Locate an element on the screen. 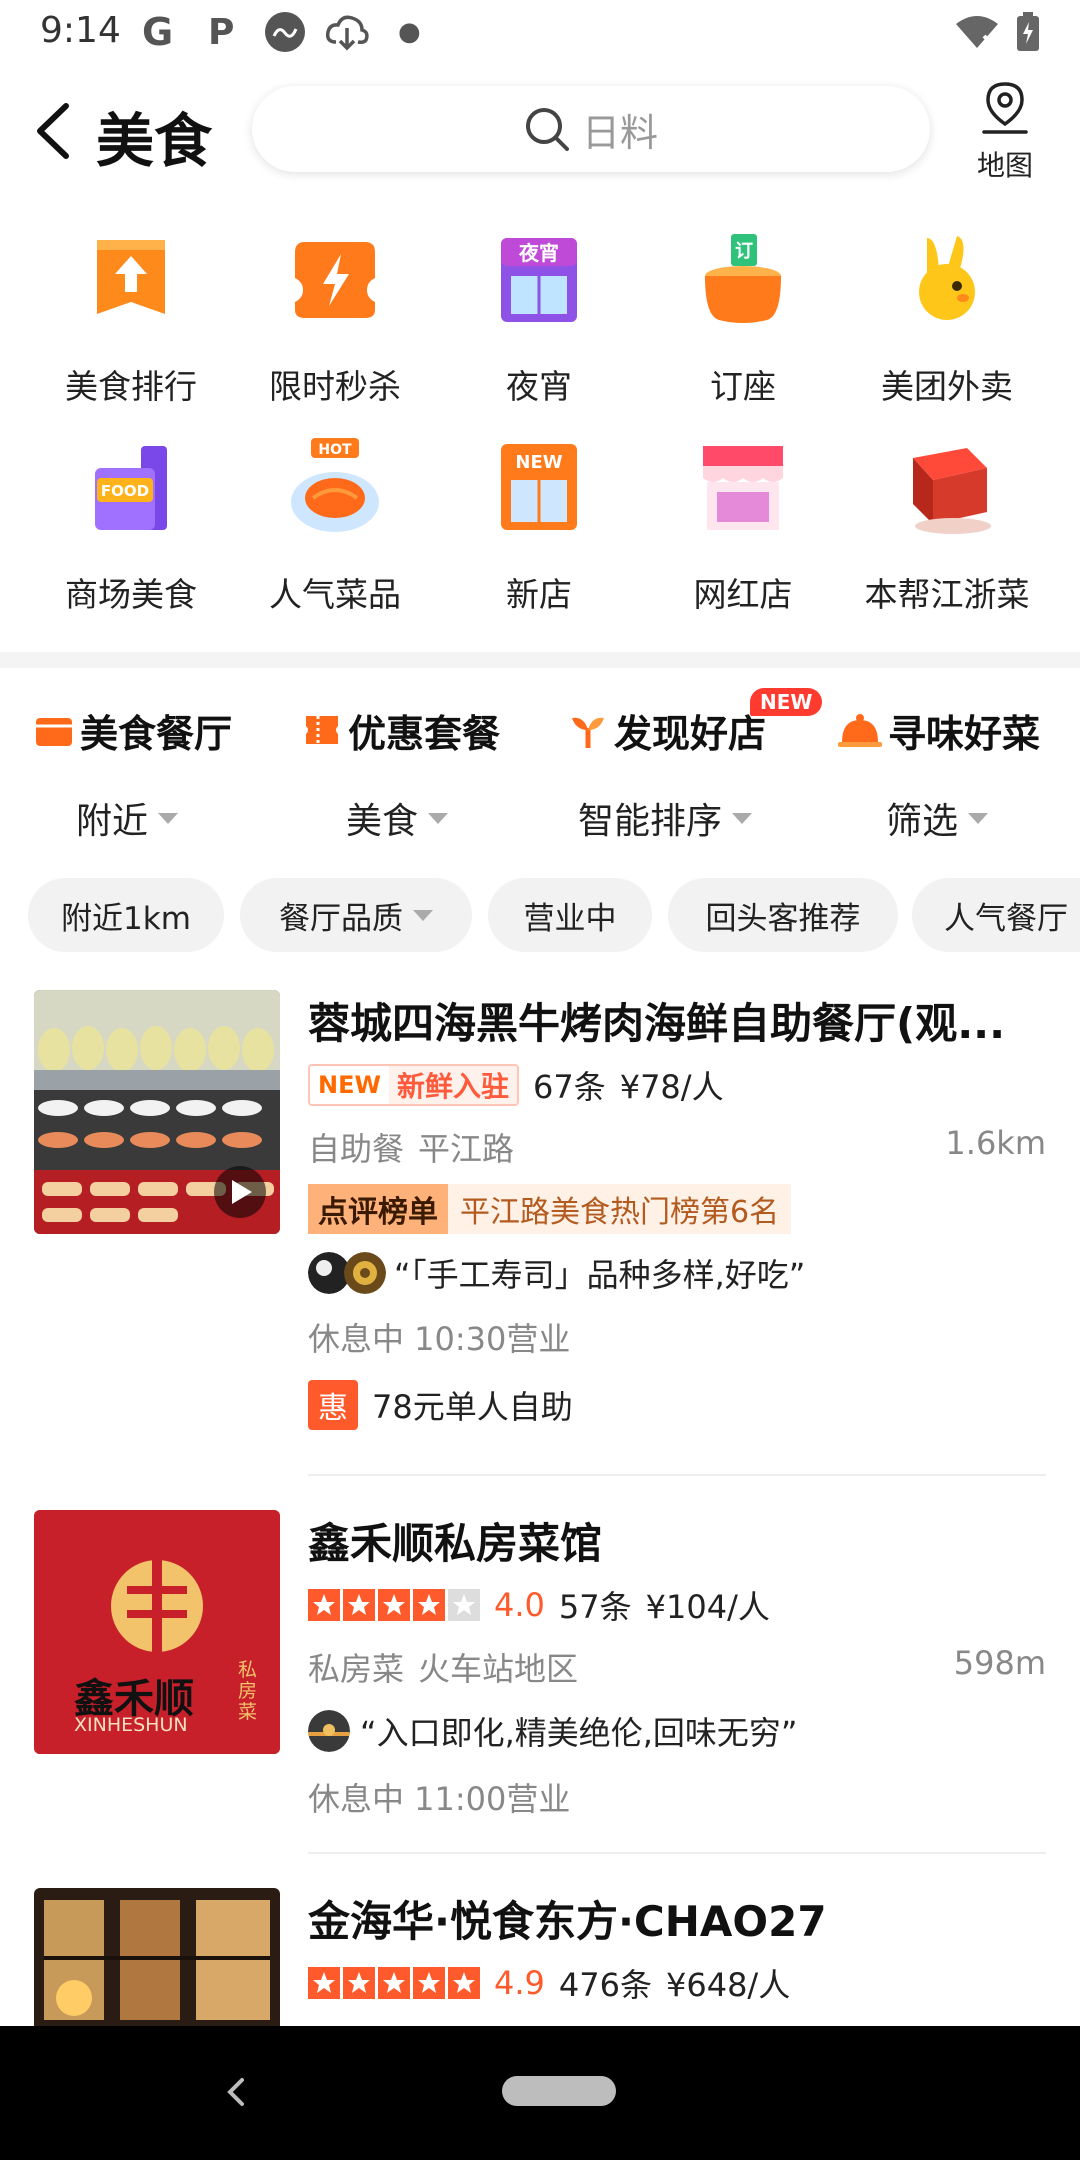 The height and width of the screenshot is (2160, 1080). ranking-icon is located at coordinates (131, 277).